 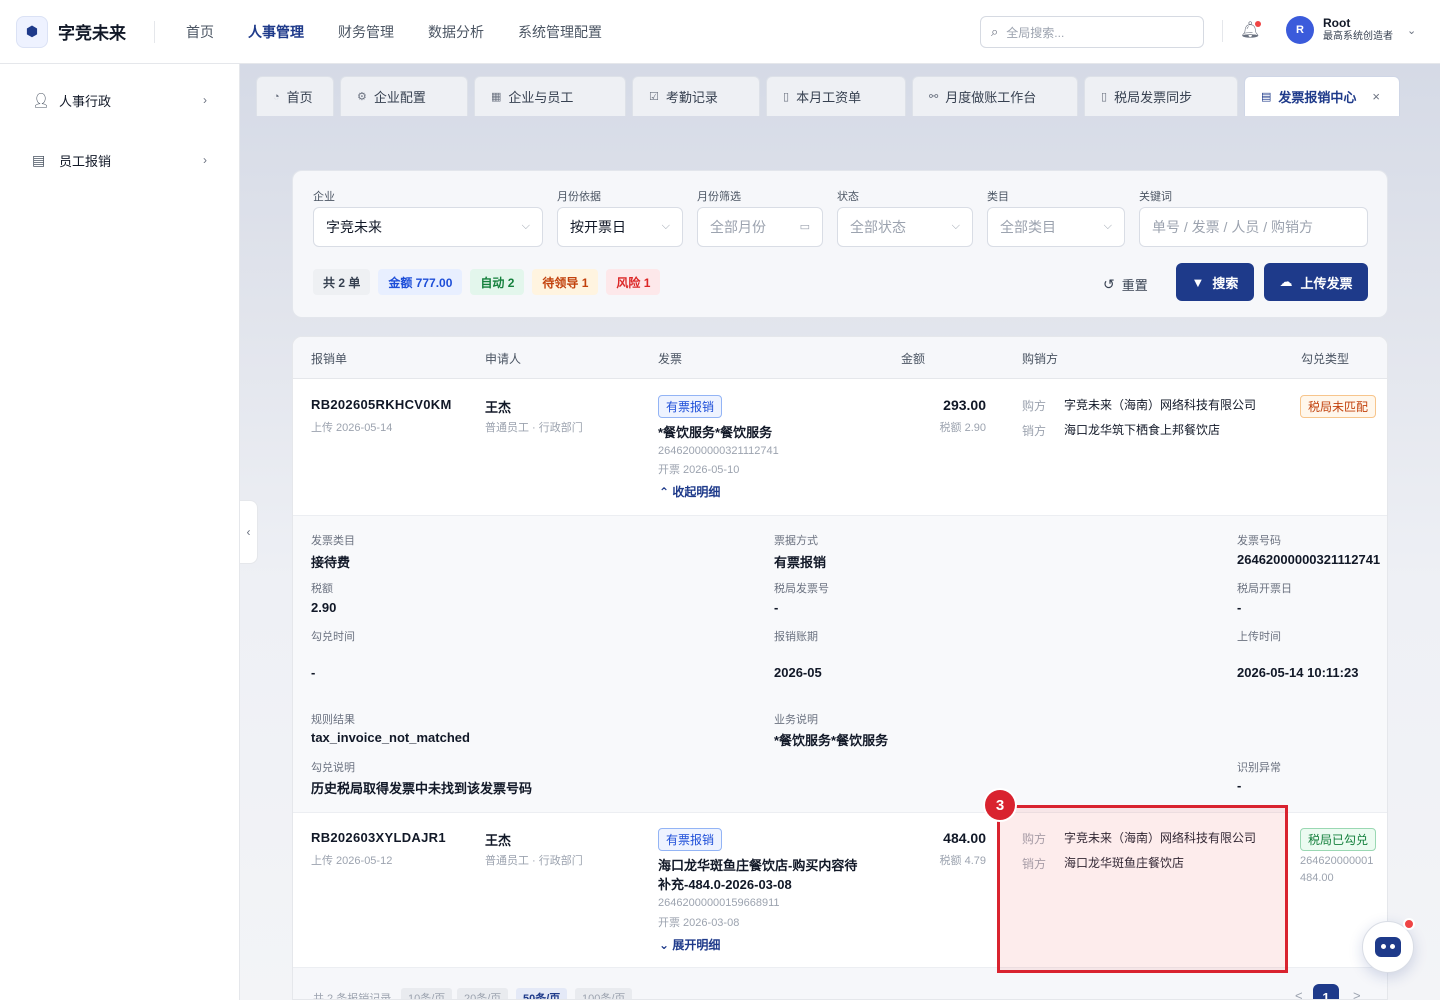 What do you see at coordinates (329, 359) in the screenshot?
I see `col-header: 报销单` at bounding box center [329, 359].